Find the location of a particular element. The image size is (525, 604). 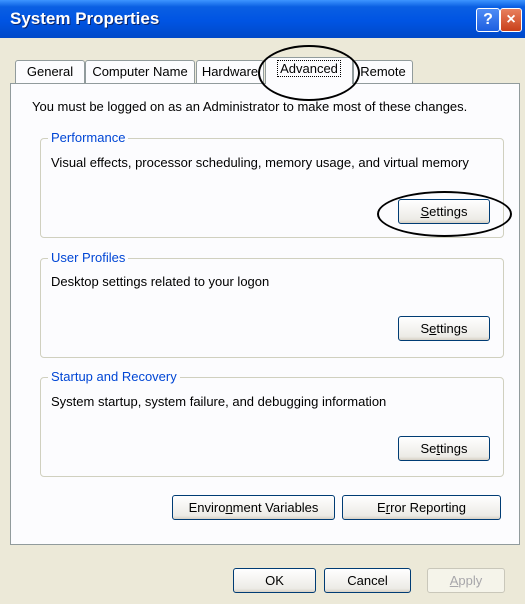

startup-recovery-settings-button: Settings is located at coordinates (444, 448).